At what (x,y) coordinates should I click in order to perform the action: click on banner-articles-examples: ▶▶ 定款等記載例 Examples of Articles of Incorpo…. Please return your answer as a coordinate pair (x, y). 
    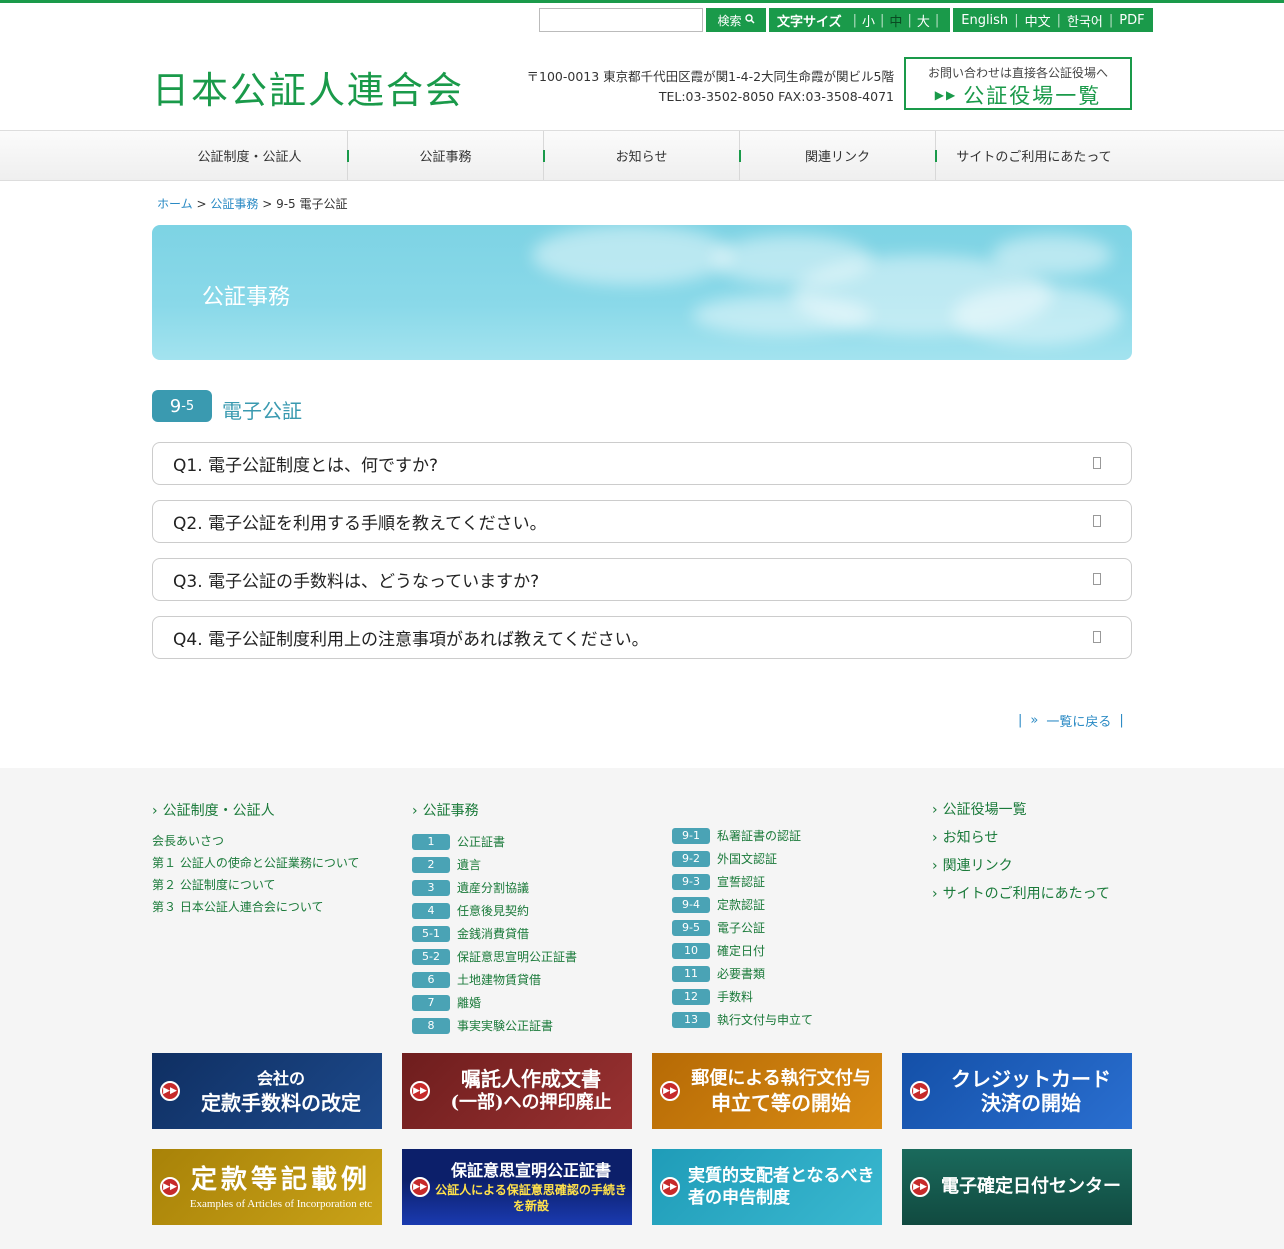
    Looking at the image, I should click on (267, 1187).